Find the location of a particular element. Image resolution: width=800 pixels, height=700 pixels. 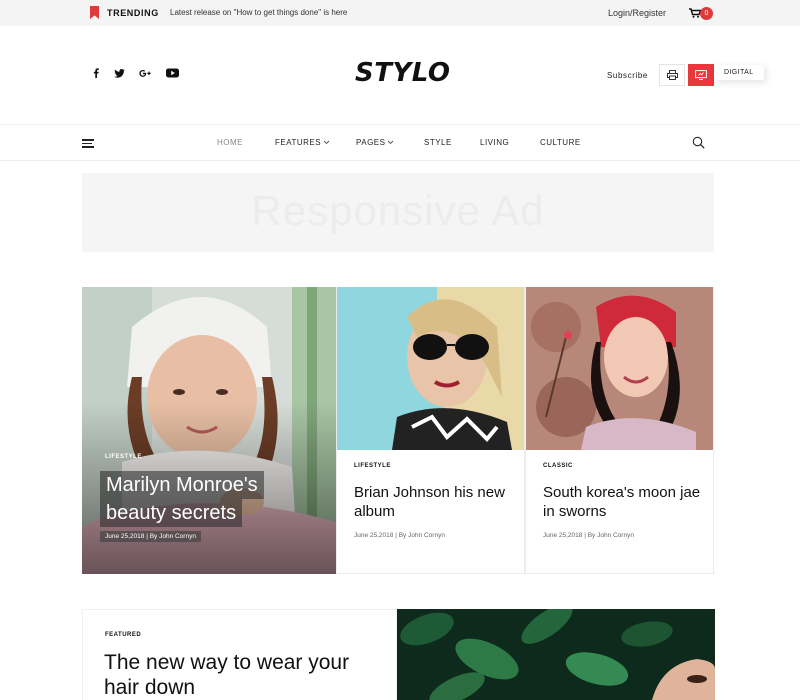

bookmark-icon is located at coordinates (94, 12).